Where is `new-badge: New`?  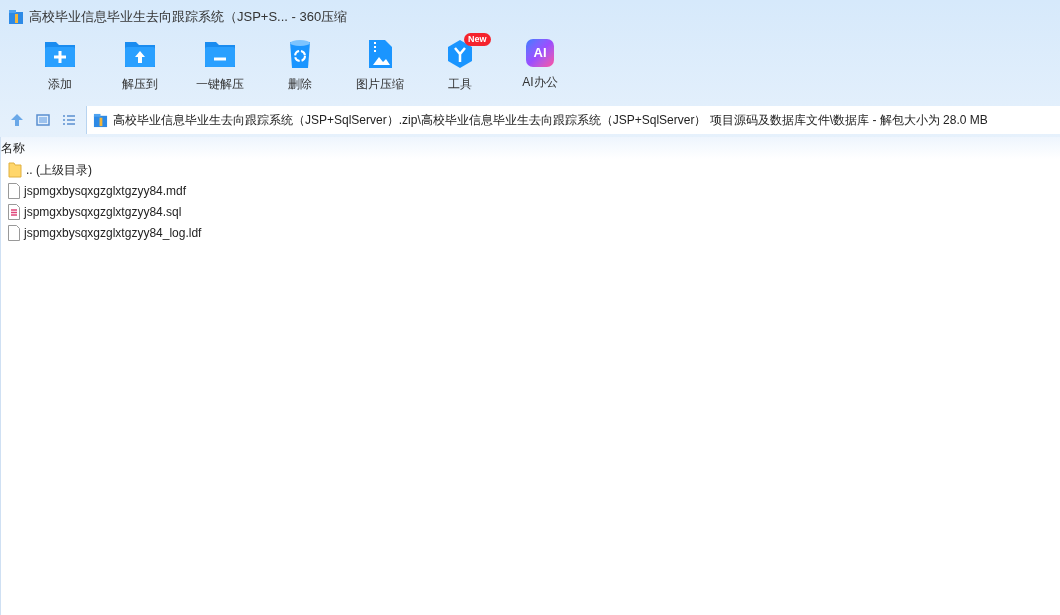 new-badge: New is located at coordinates (477, 39).